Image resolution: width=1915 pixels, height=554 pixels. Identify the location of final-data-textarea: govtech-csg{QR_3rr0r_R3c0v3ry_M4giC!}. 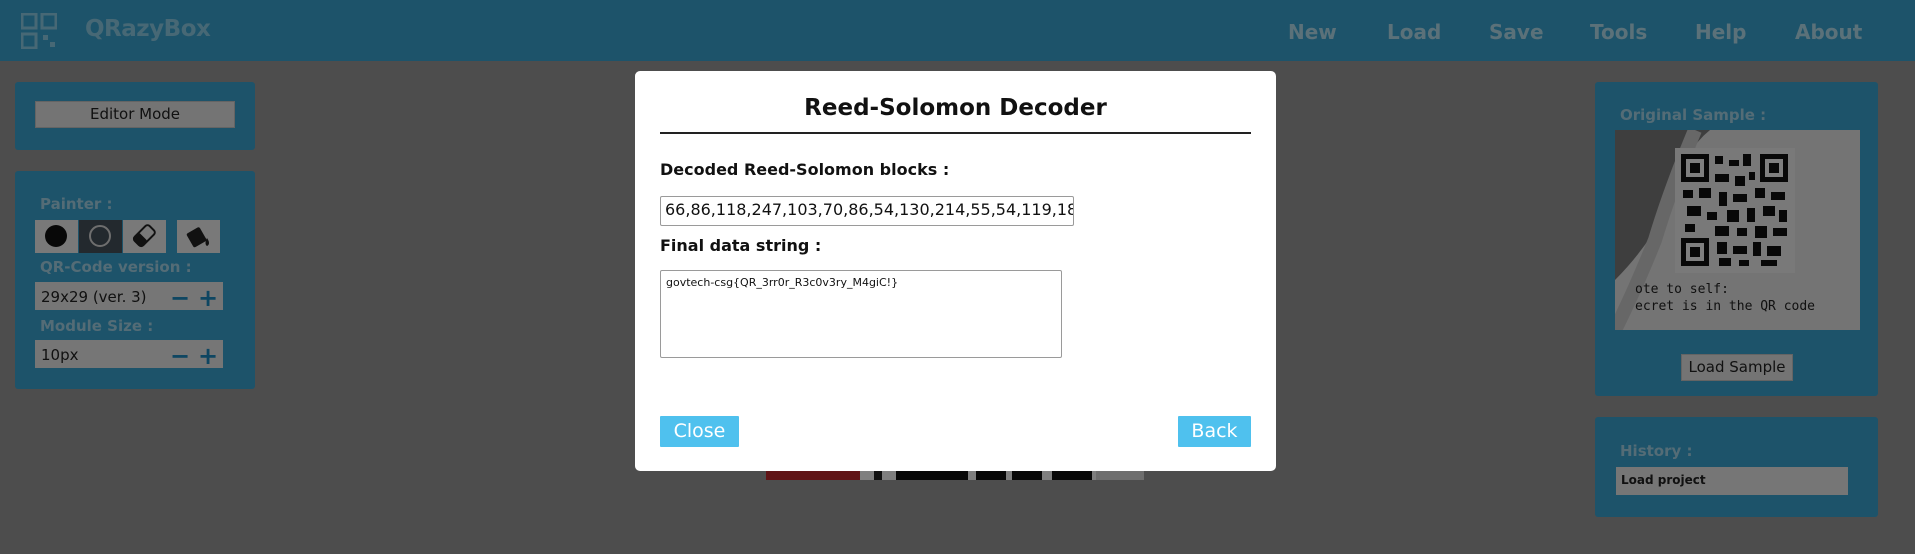
(861, 314).